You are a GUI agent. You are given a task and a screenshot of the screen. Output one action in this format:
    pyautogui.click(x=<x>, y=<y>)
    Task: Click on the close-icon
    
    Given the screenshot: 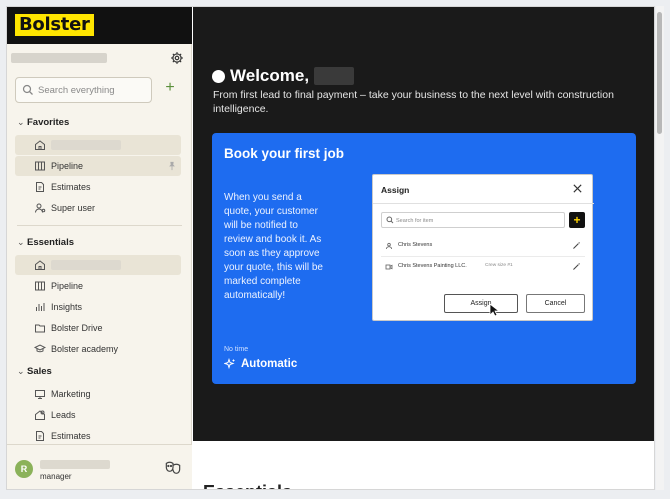 What is the action you would take?
    pyautogui.click(x=577, y=188)
    